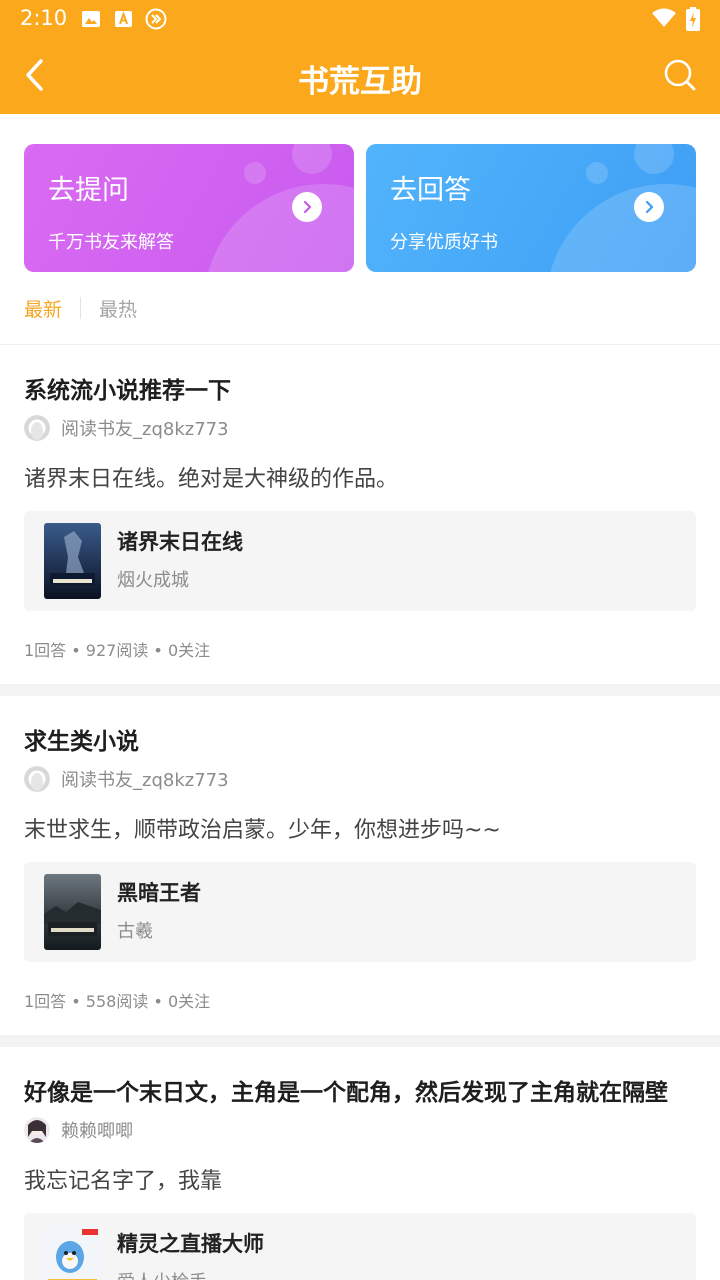  What do you see at coordinates (360, 344) in the screenshot?
I see `divider` at bounding box center [360, 344].